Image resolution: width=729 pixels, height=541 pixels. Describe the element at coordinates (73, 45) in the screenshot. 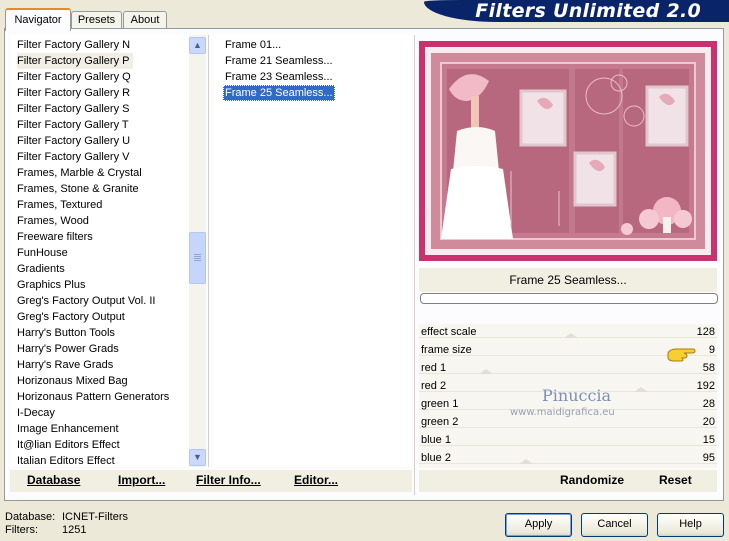

I see `category-item: Filter Factory Gallery N` at that location.